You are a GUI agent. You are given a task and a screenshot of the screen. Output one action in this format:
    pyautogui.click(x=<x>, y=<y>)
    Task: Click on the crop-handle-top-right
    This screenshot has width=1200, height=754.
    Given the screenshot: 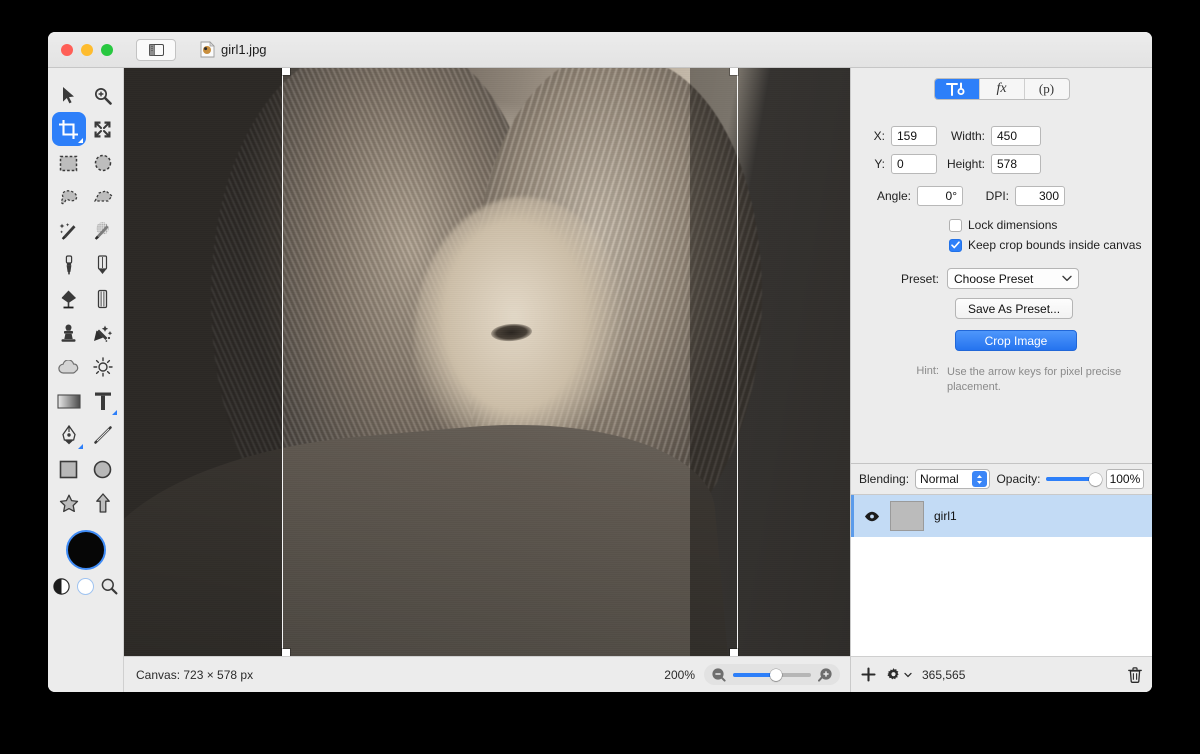 What is the action you would take?
    pyautogui.click(x=734, y=71)
    